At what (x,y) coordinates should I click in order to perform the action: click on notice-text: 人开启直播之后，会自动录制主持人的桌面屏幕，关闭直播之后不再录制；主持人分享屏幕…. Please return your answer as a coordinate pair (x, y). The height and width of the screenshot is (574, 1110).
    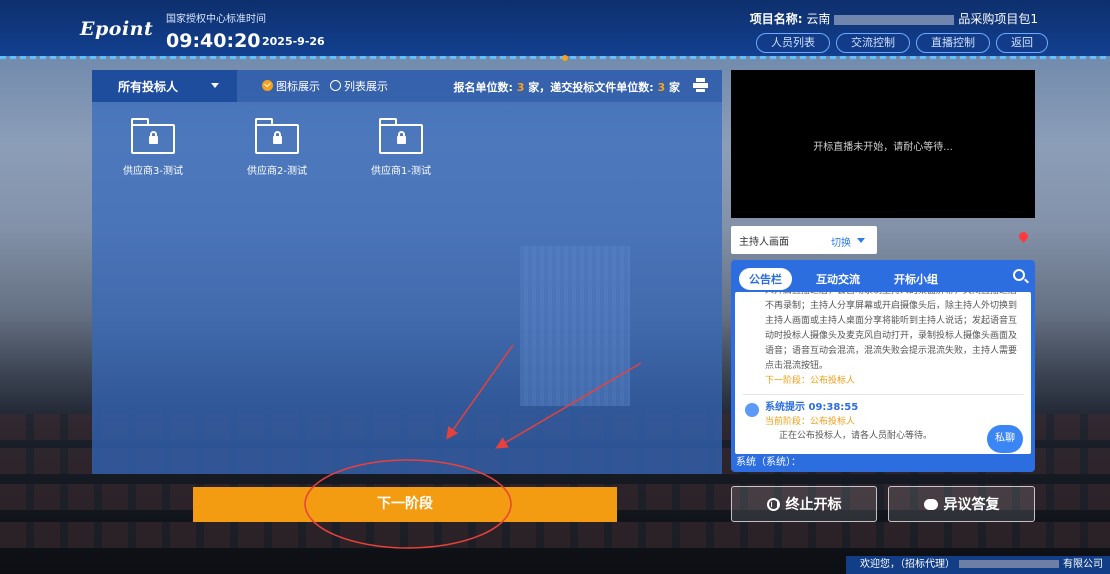
    Looking at the image, I should click on (891, 331).